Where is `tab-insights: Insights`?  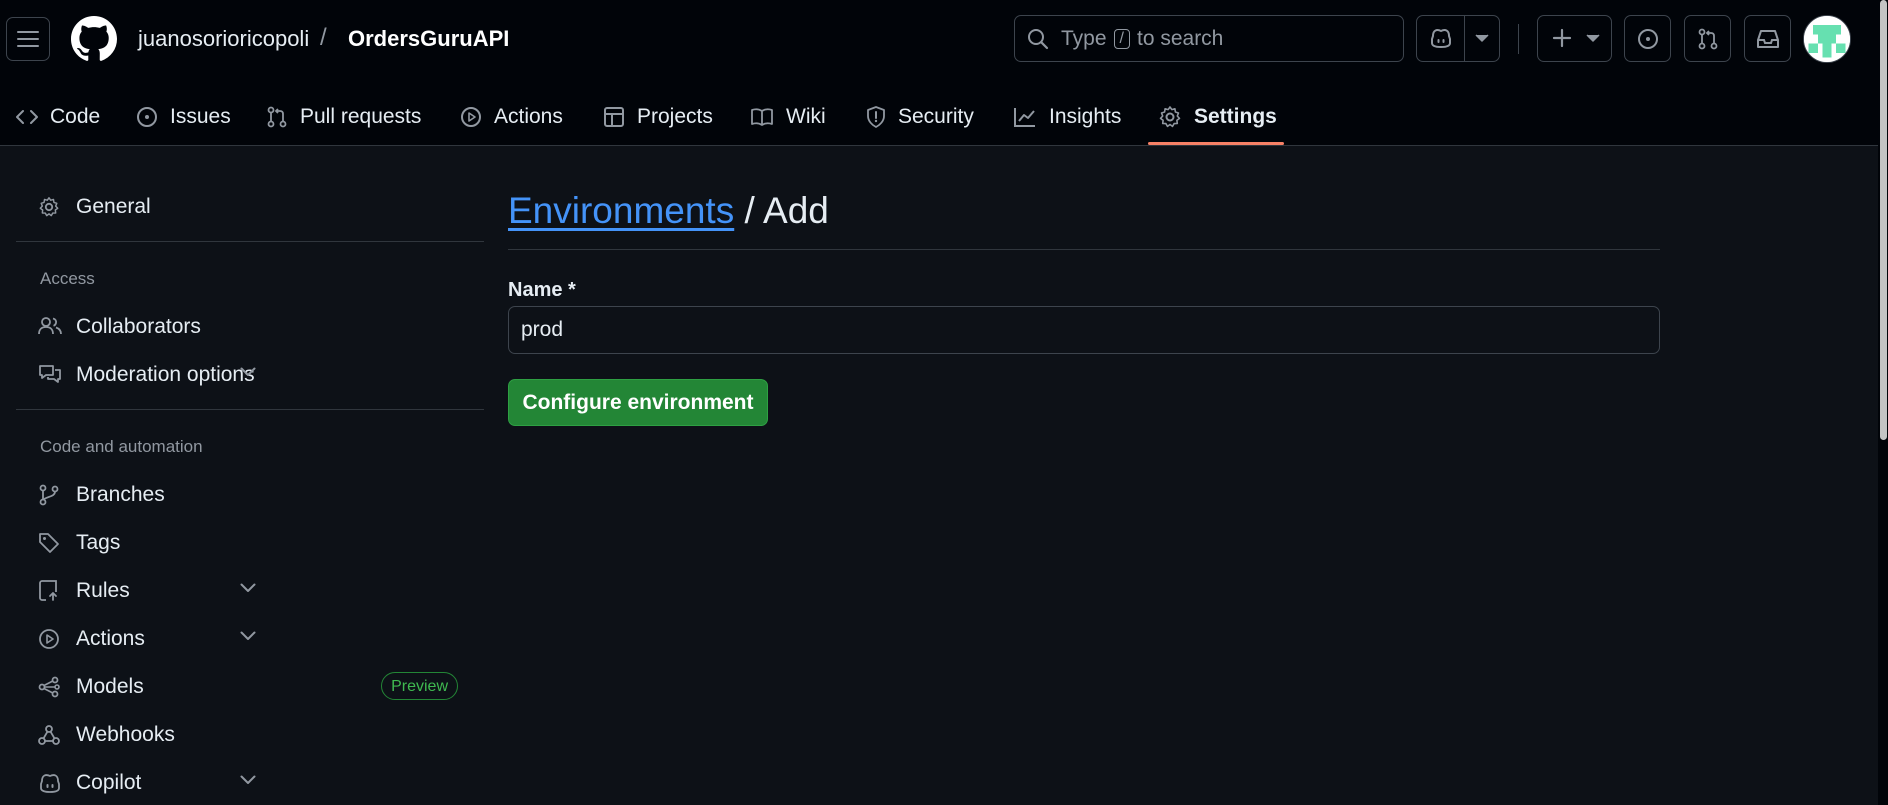
tab-insights: Insights is located at coordinates (1067, 116).